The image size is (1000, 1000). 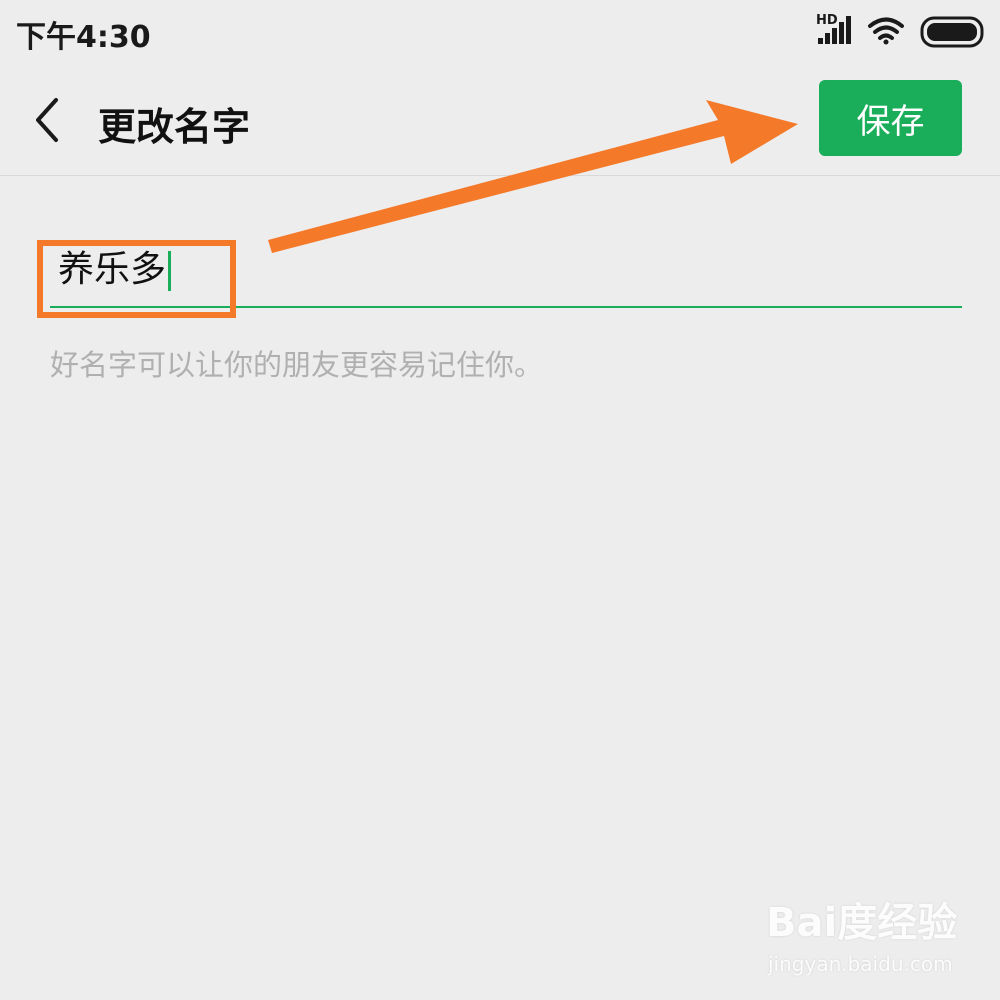 I want to click on status-icons: HD, so click(x=900, y=30).